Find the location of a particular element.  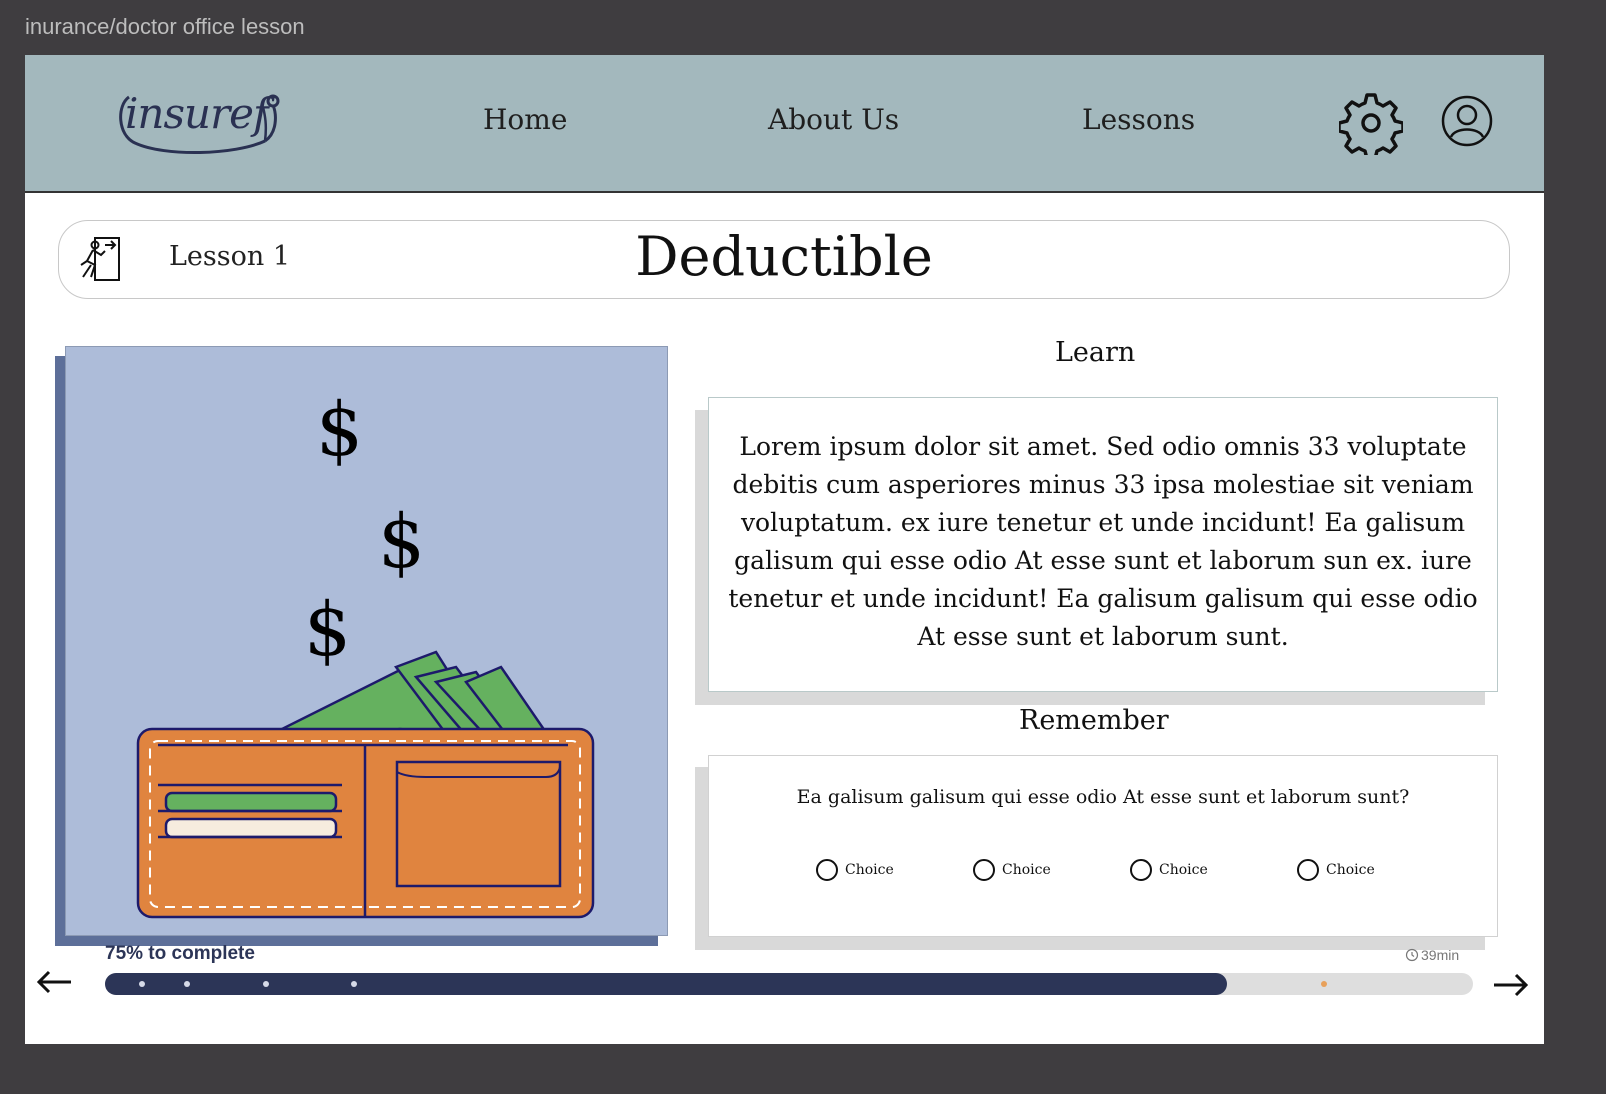

time-text: 39min is located at coordinates (1440, 955).